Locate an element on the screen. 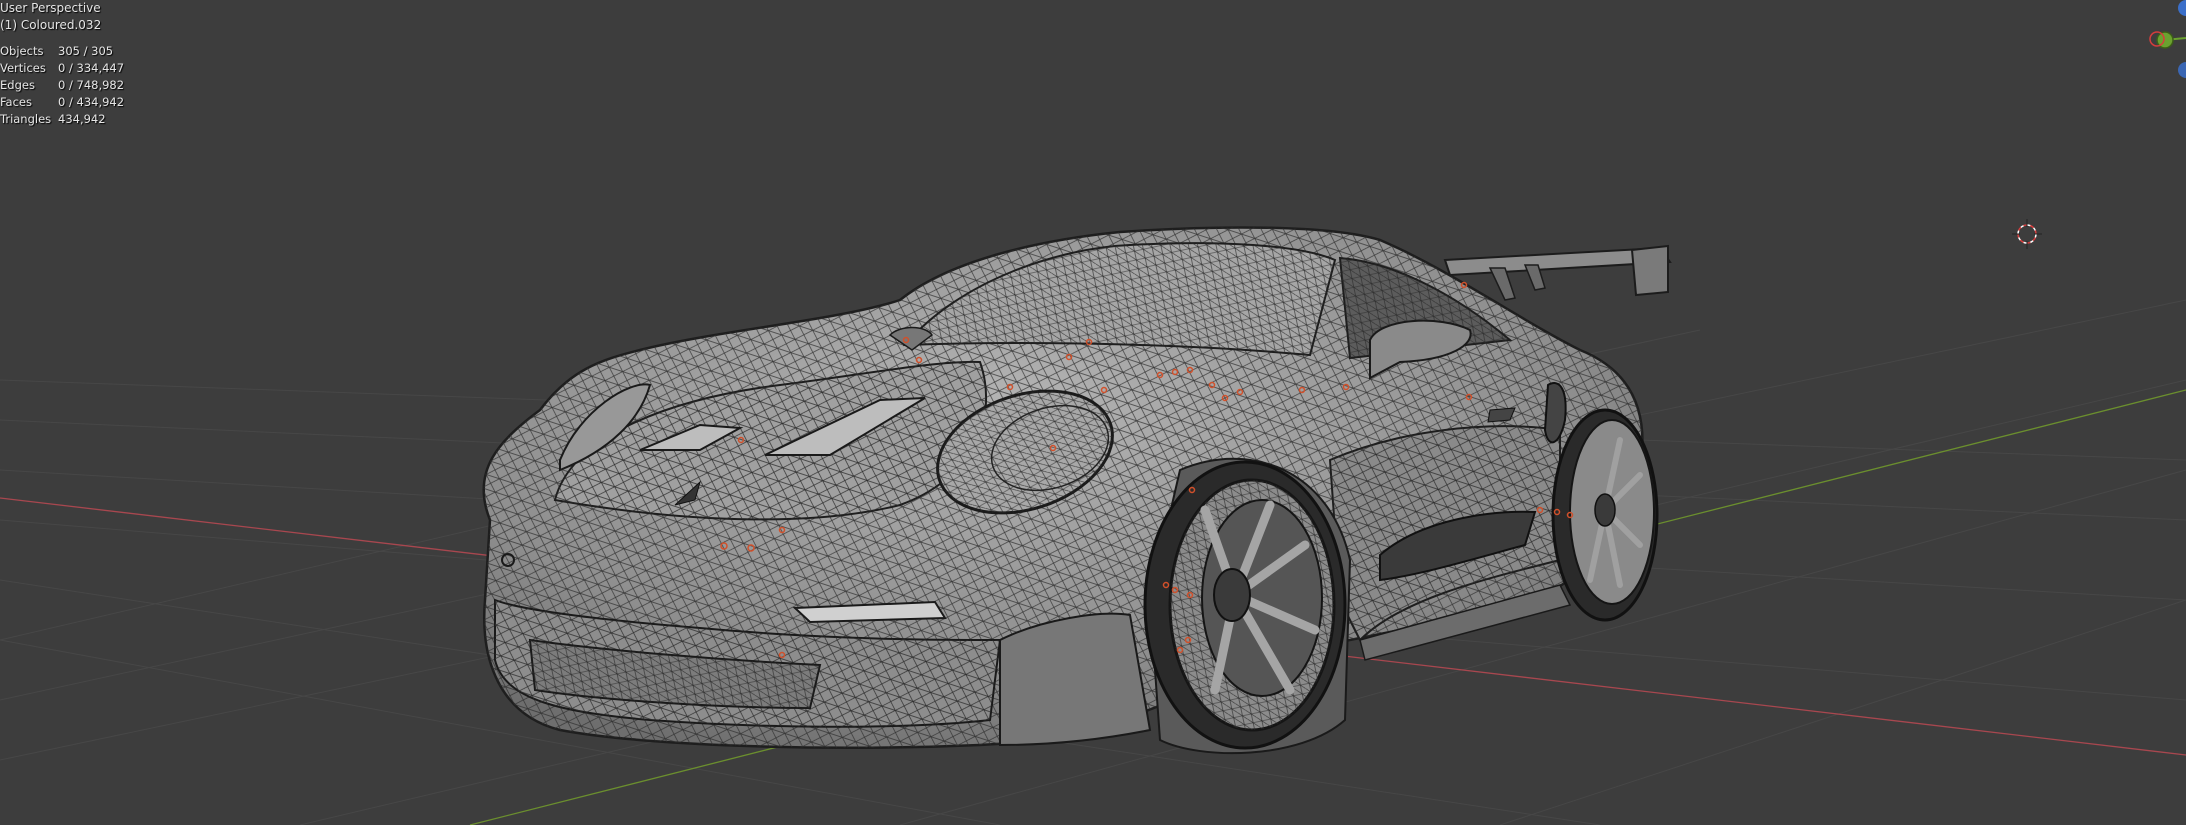  viewport-header: User Perspective (1) Coloured.032 is located at coordinates (50, 17).